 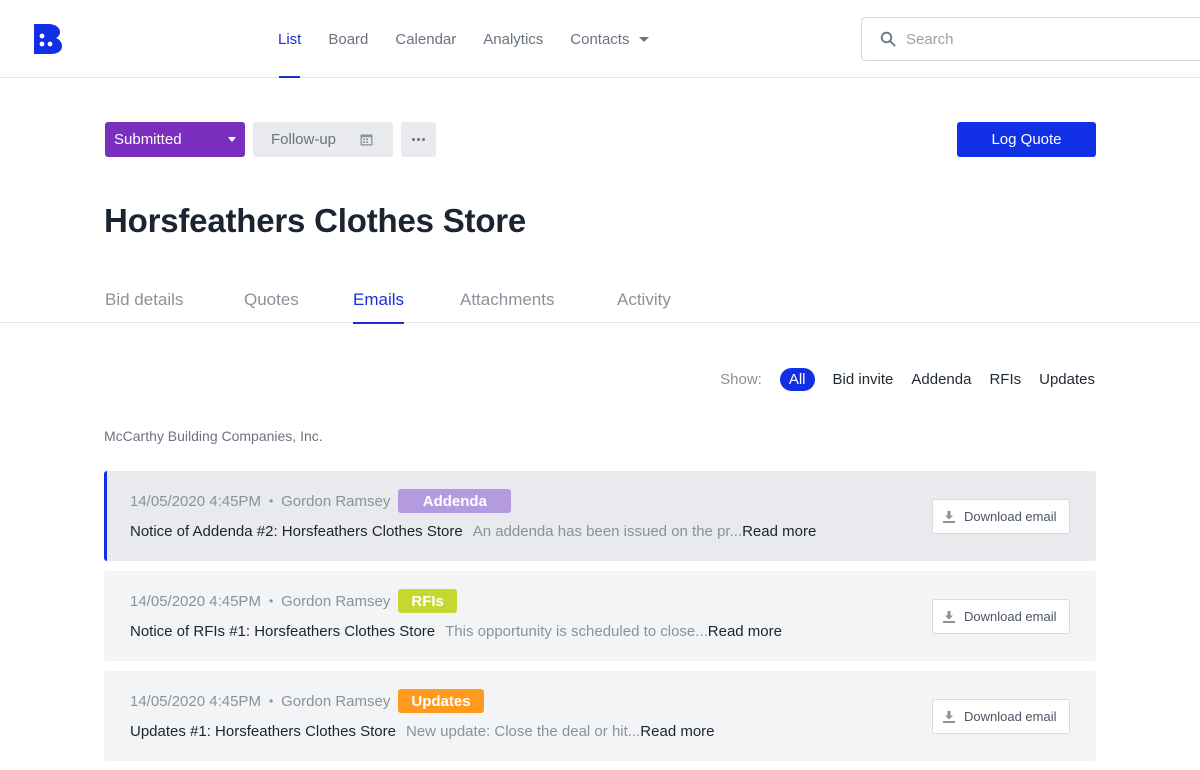 I want to click on main-nav: List Board Calendar Analytics Contacts, so click(x=477, y=39).